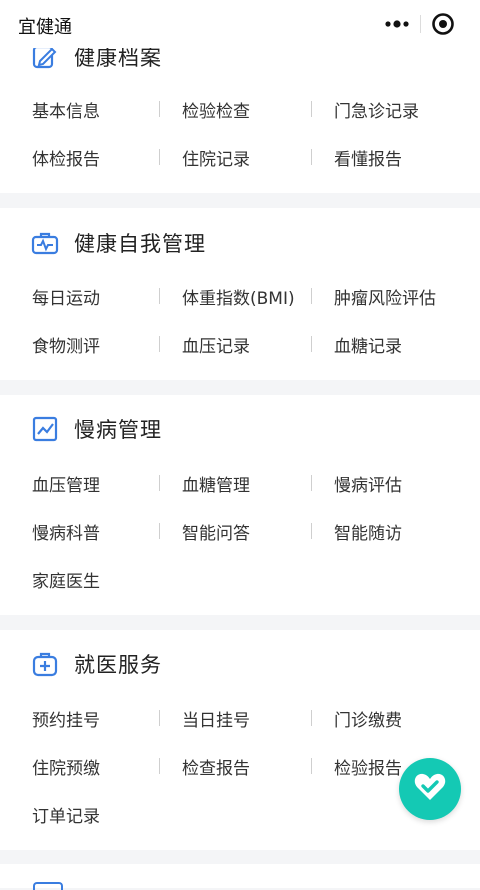  I want to click on menu-item-basic-info: 基本信息, so click(66, 109).